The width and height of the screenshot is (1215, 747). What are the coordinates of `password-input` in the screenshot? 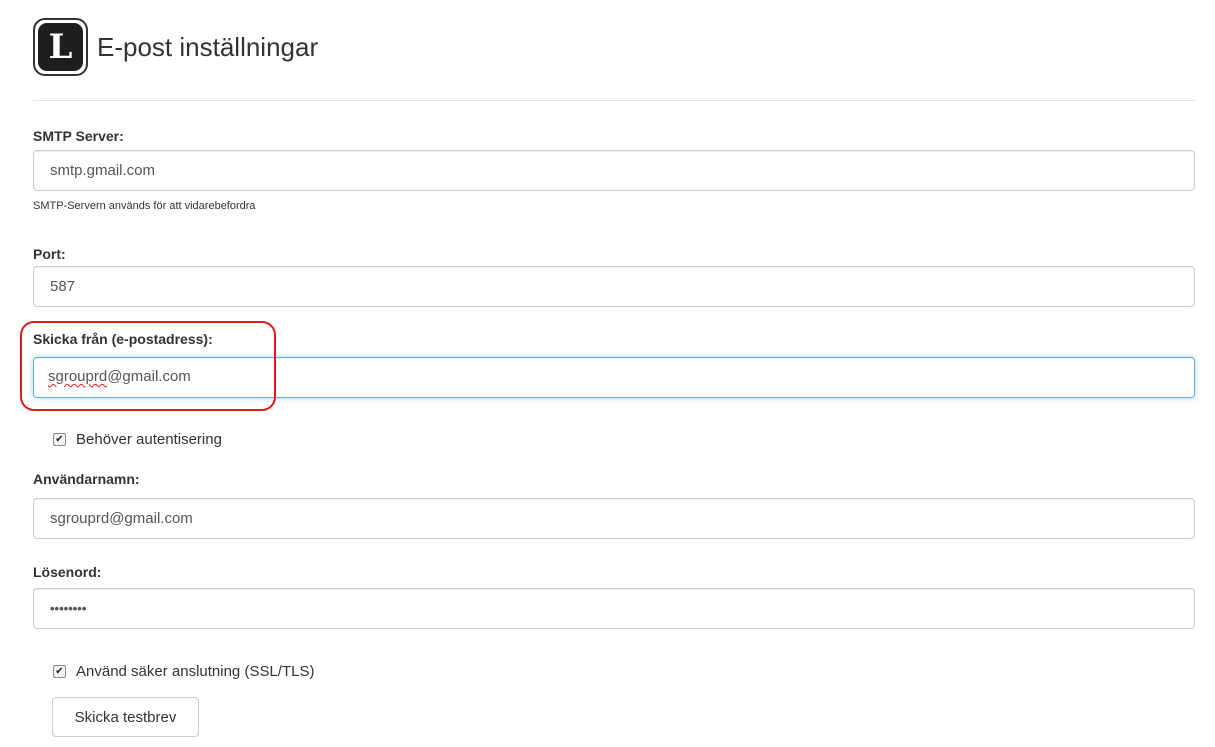 It's located at (614, 608).